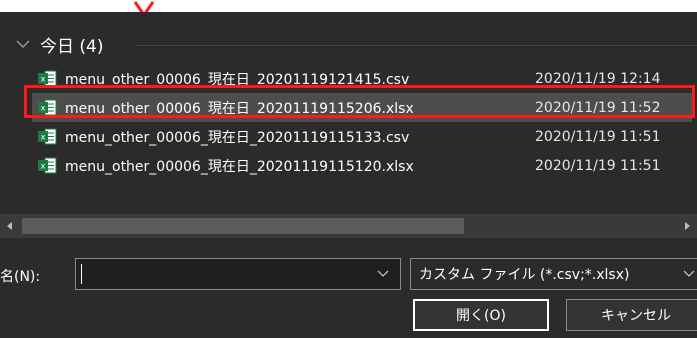  I want to click on file-name: menu_other_00006_現在日_20201119115120.xlsx, so click(239, 166).